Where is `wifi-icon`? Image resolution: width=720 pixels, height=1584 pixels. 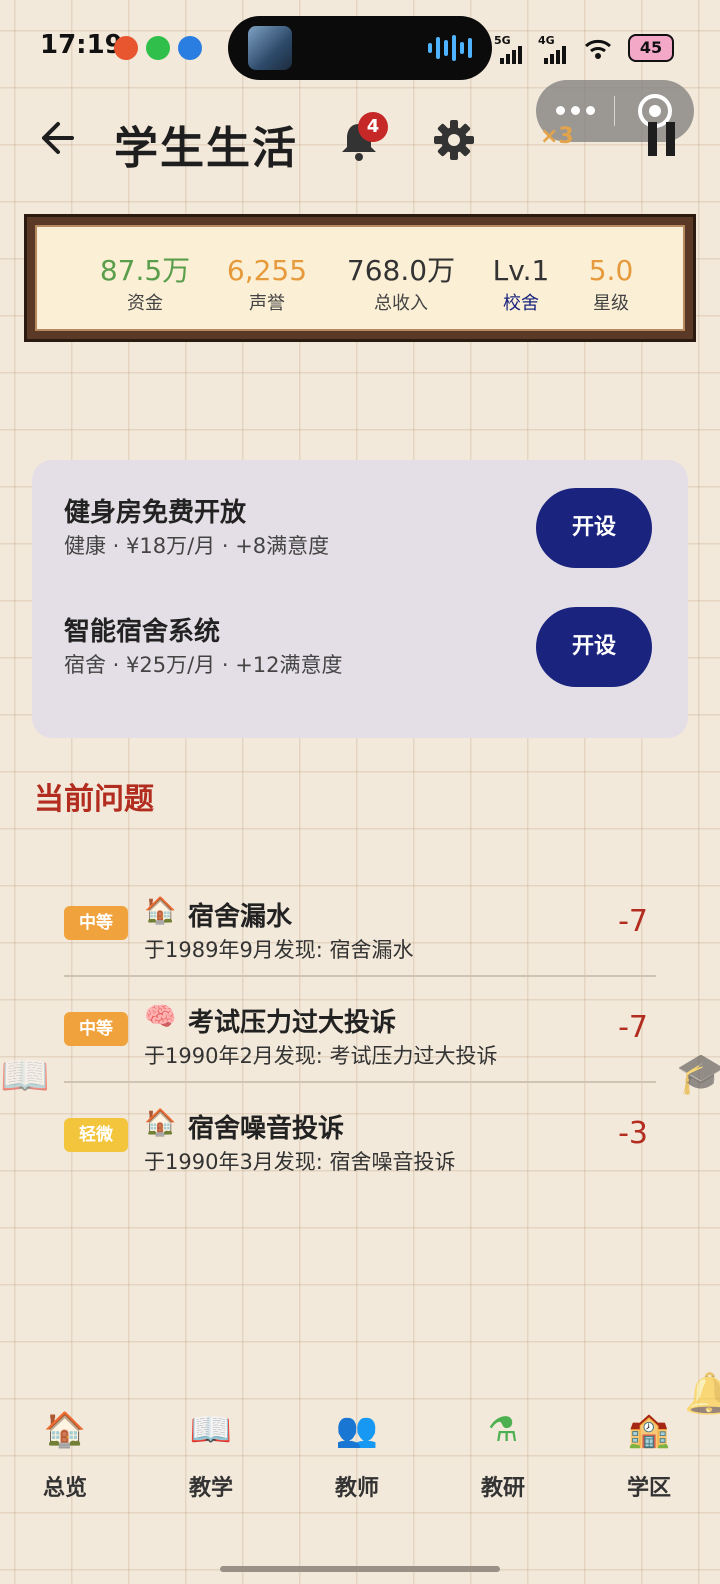 wifi-icon is located at coordinates (598, 49).